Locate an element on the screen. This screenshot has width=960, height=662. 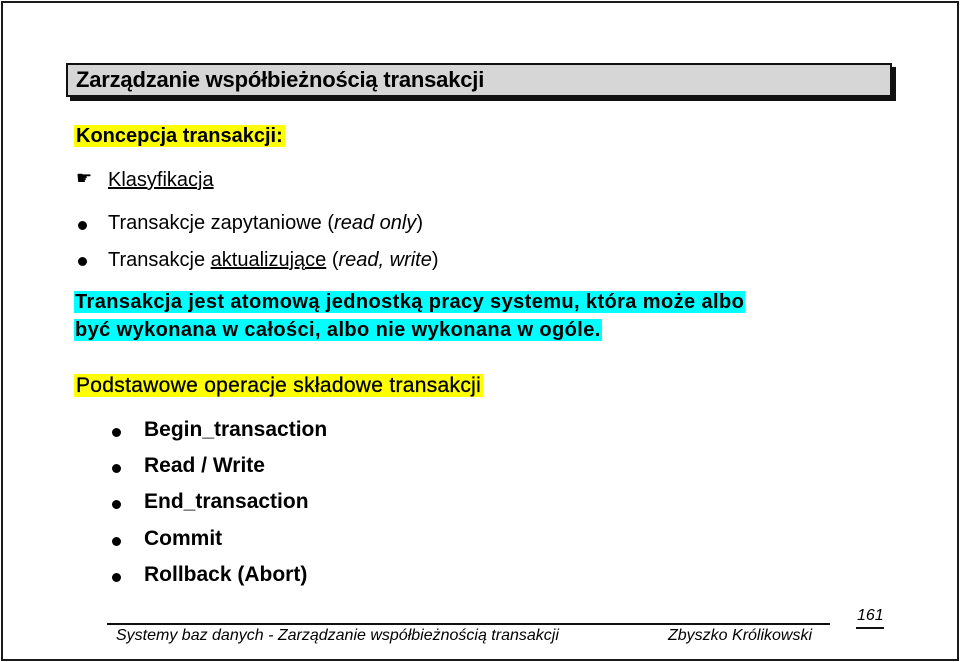
item-text: Transakcje is located at coordinates (159, 260).